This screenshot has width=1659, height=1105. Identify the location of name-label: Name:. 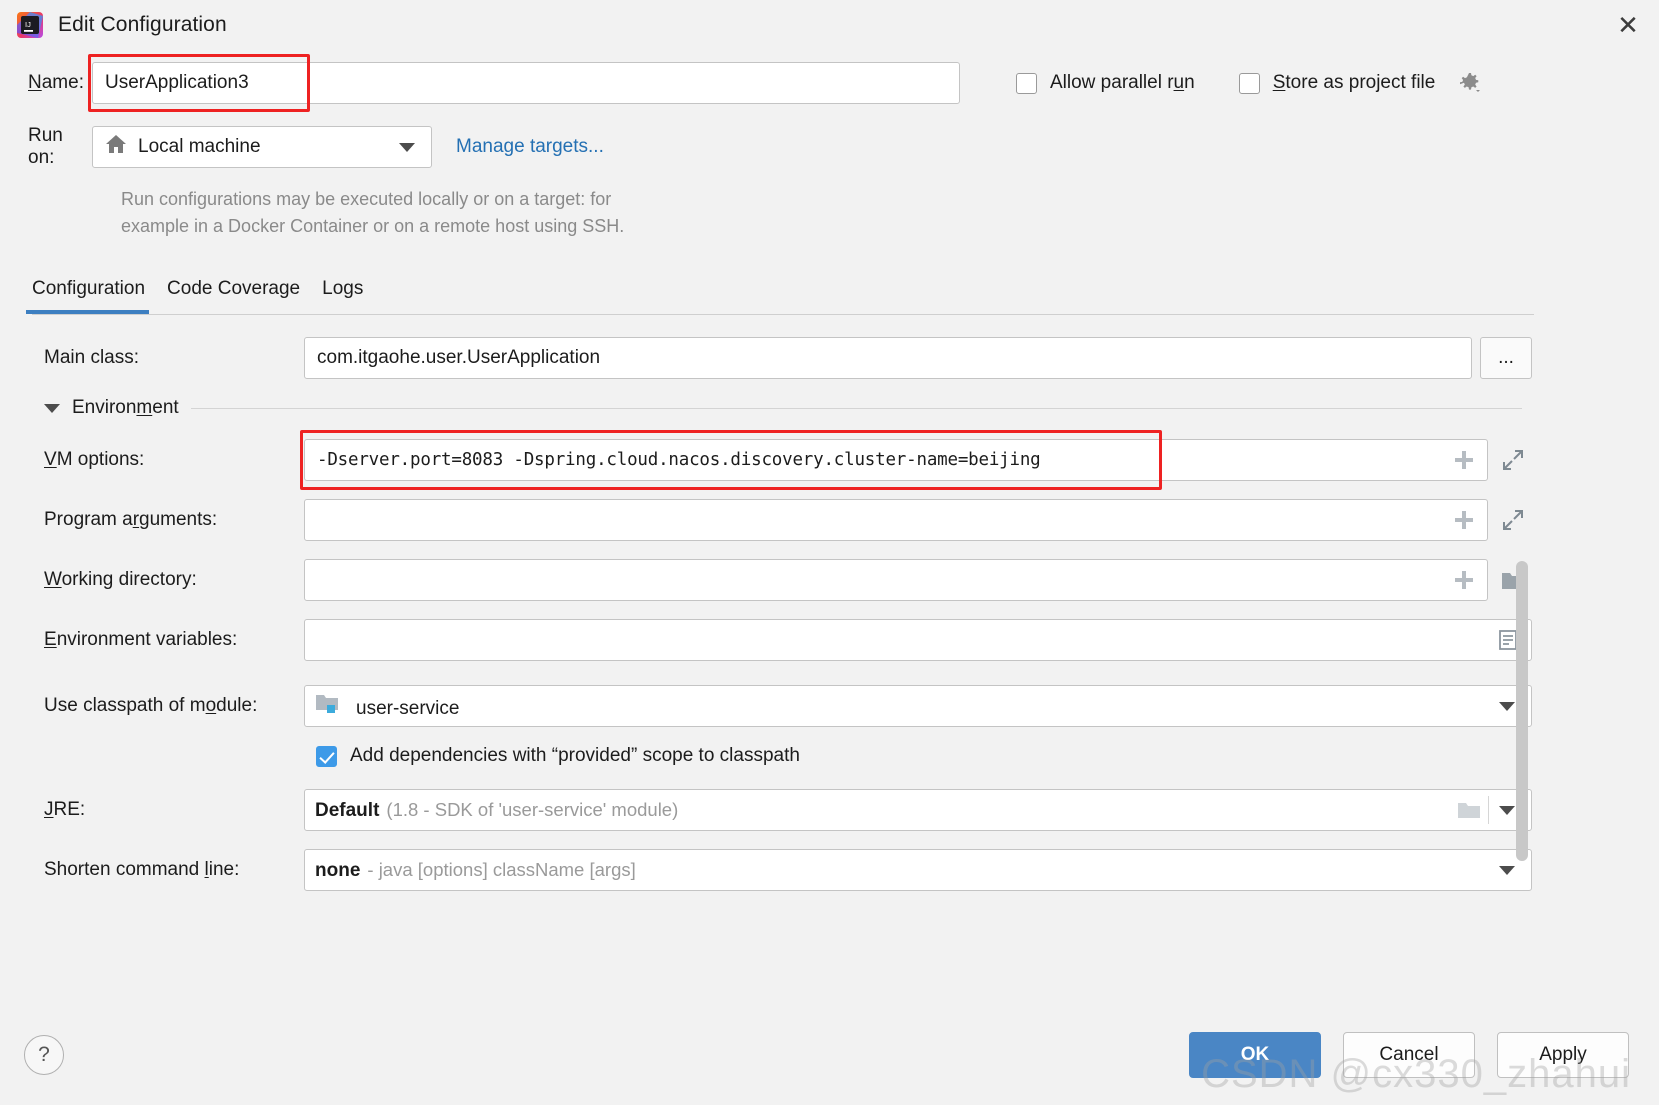
(56, 82).